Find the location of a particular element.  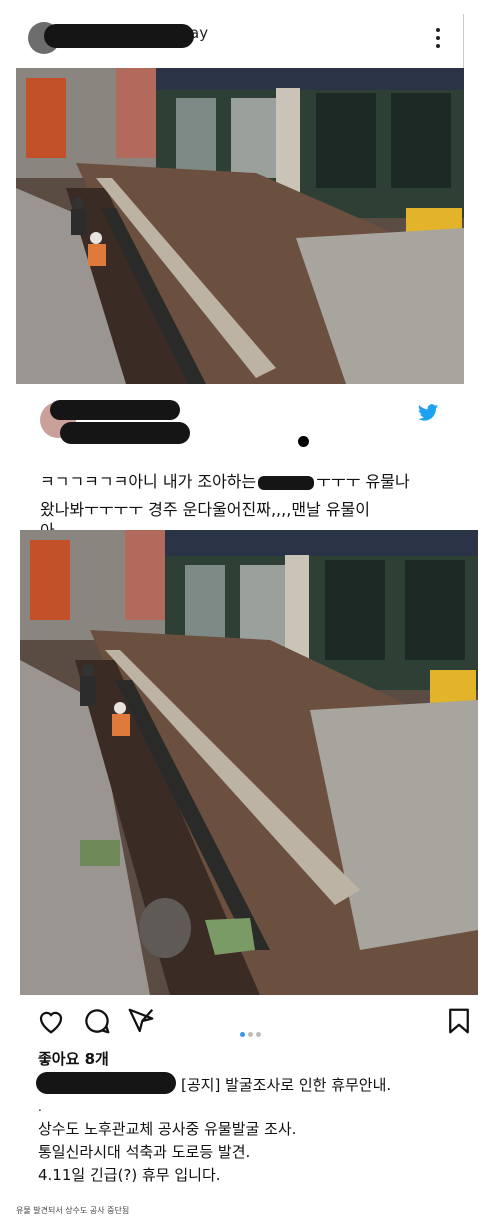

twitter-bird-icon is located at coordinates (428, 413).